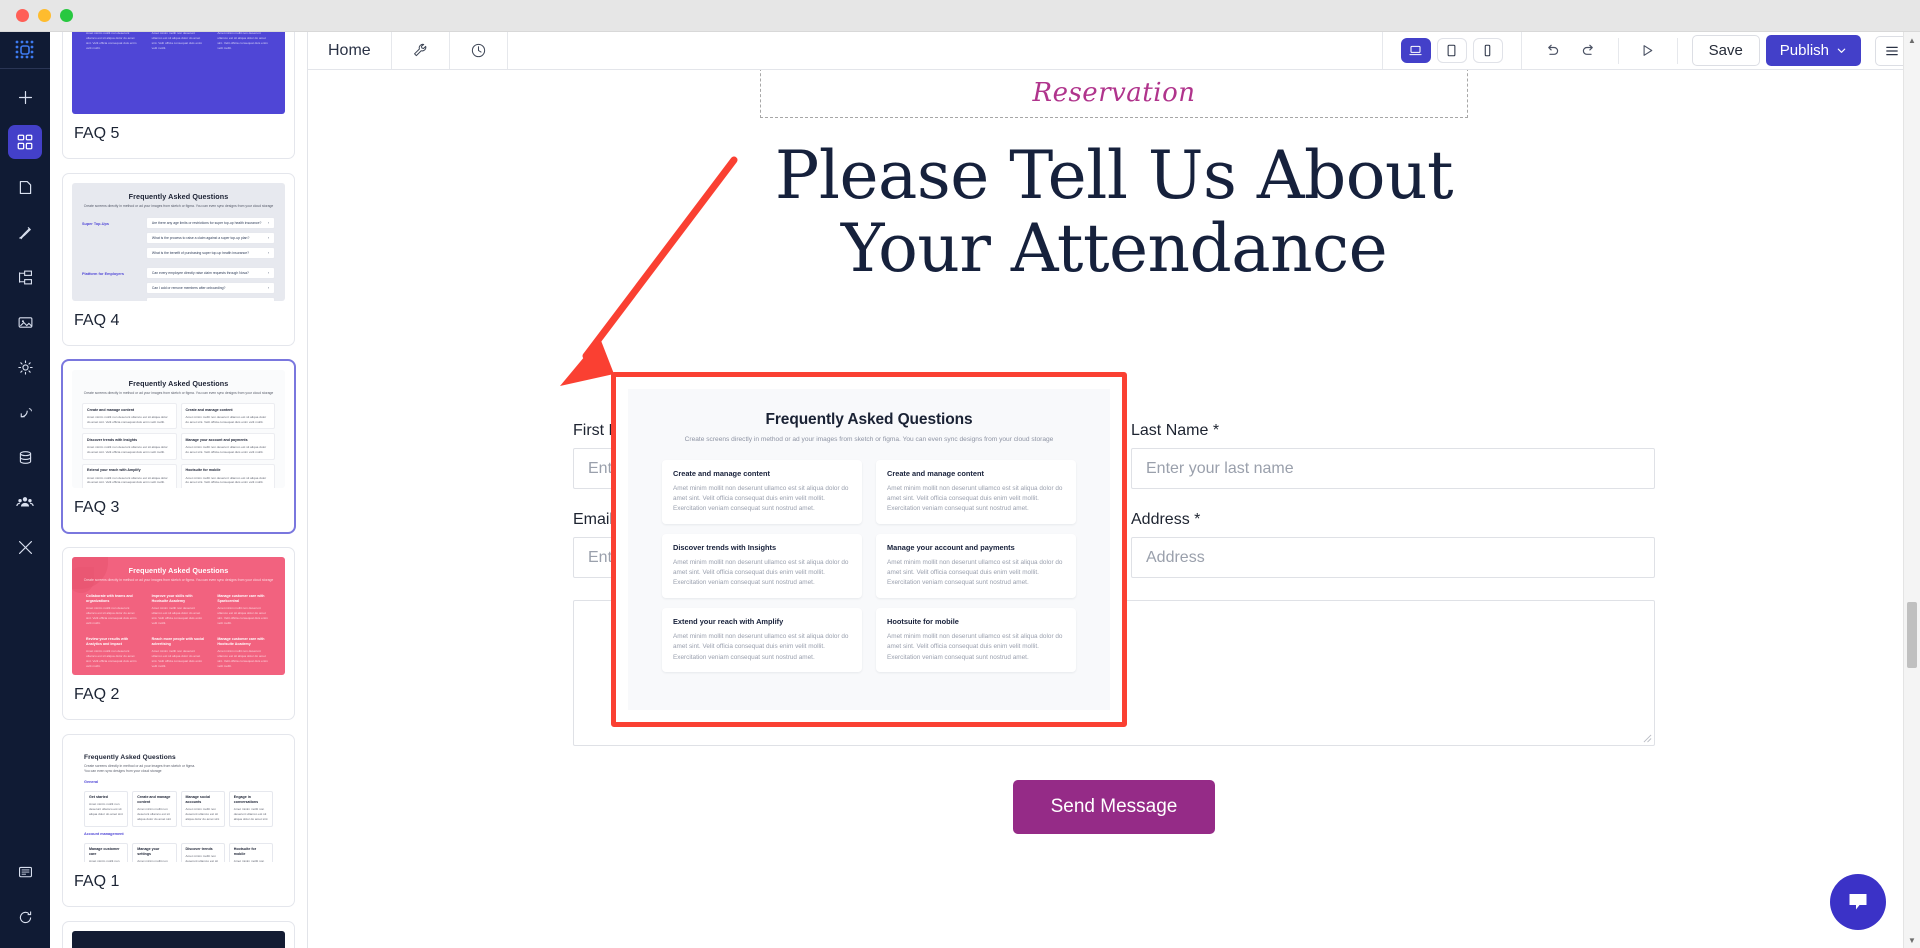  What do you see at coordinates (216, 439) in the screenshot?
I see `mini-card-heading: Manage your account and payments` at bounding box center [216, 439].